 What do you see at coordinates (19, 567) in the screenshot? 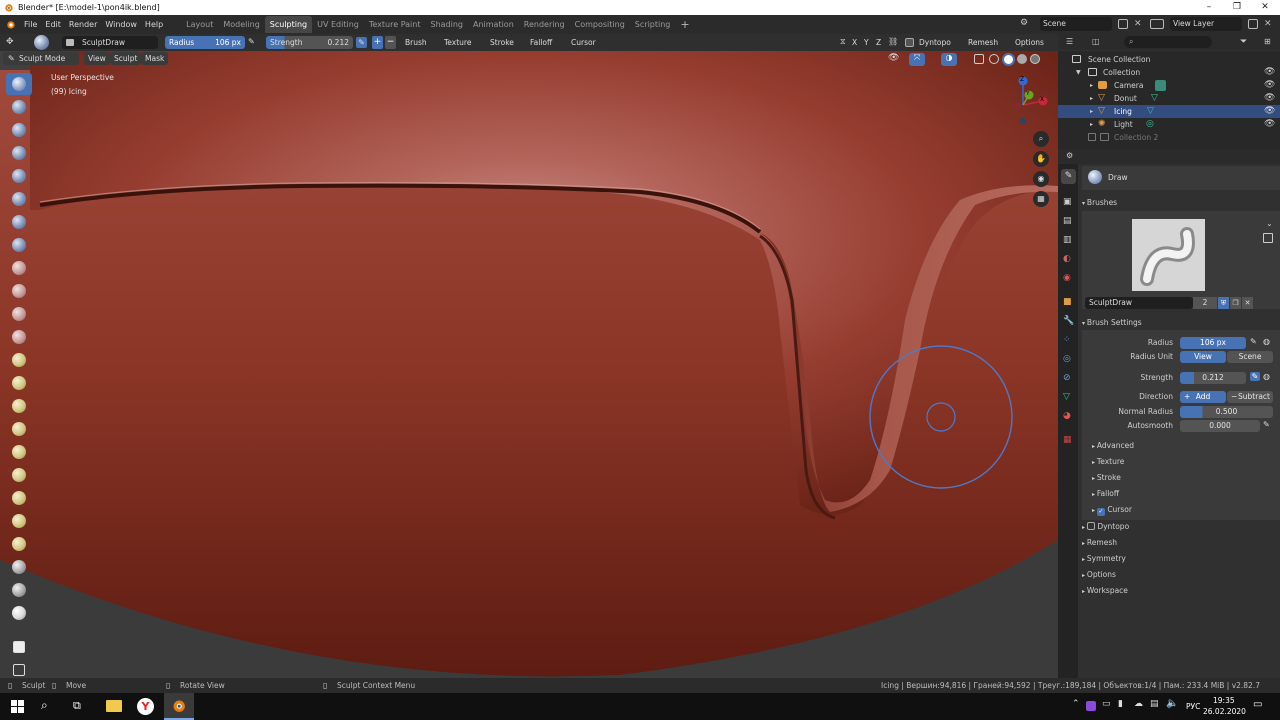
I see `tool-mask` at bounding box center [19, 567].